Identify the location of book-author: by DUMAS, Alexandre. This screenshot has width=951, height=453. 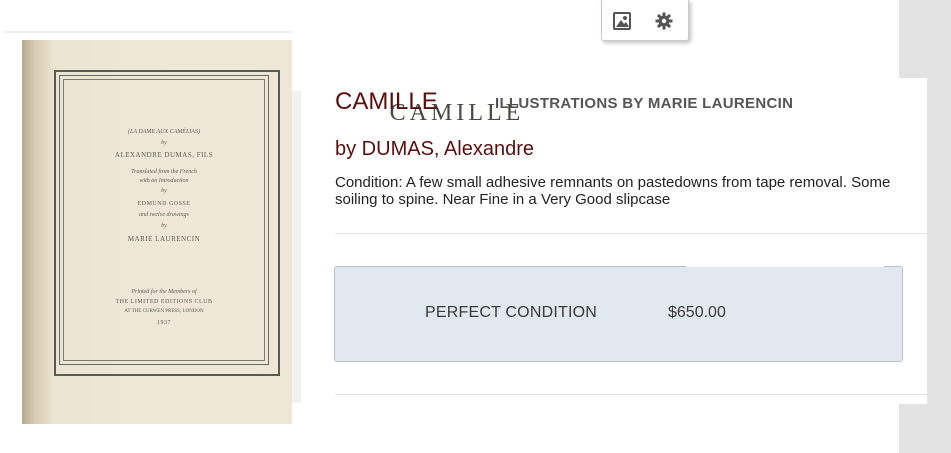
(434, 149).